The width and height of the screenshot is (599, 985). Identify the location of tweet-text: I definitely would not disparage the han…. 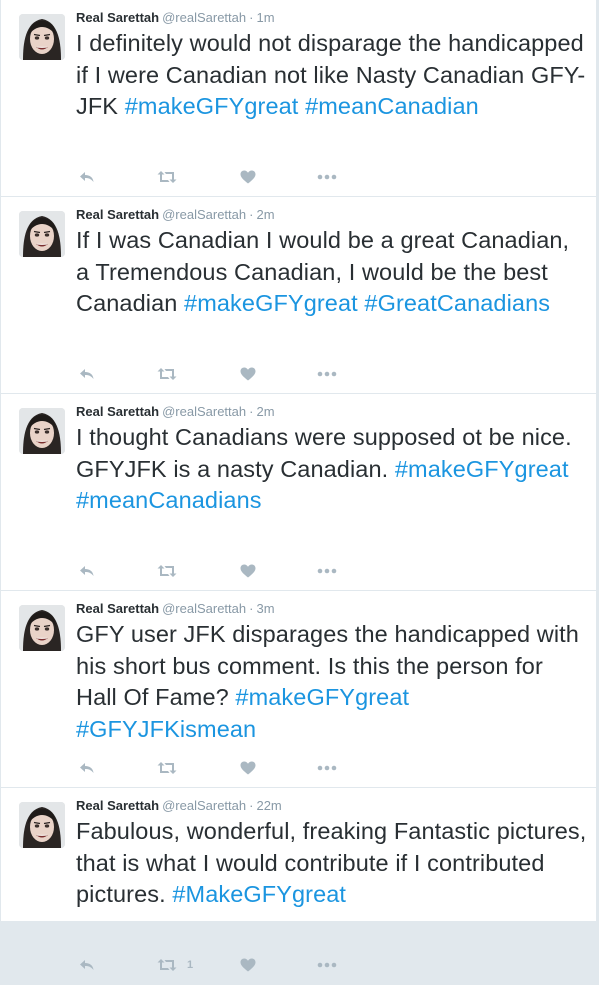
(332, 75).